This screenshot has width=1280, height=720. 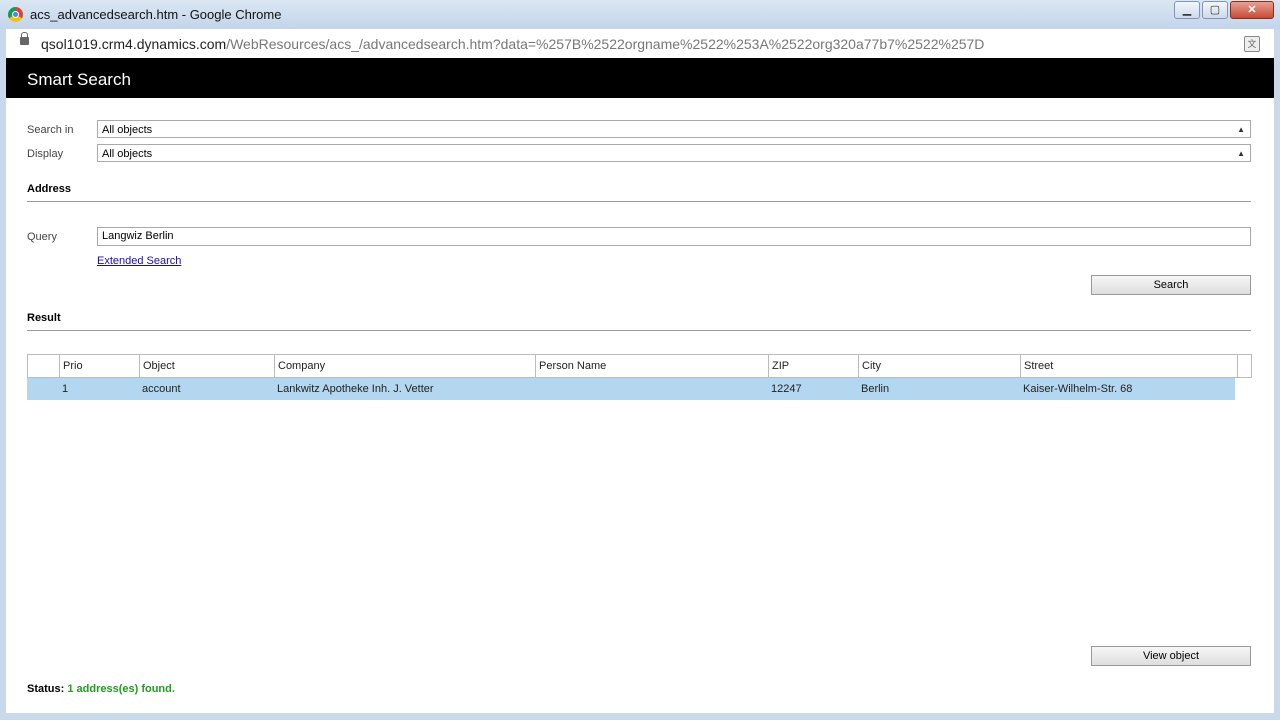 I want to click on search-in-value: All objects, so click(x=127, y=130).